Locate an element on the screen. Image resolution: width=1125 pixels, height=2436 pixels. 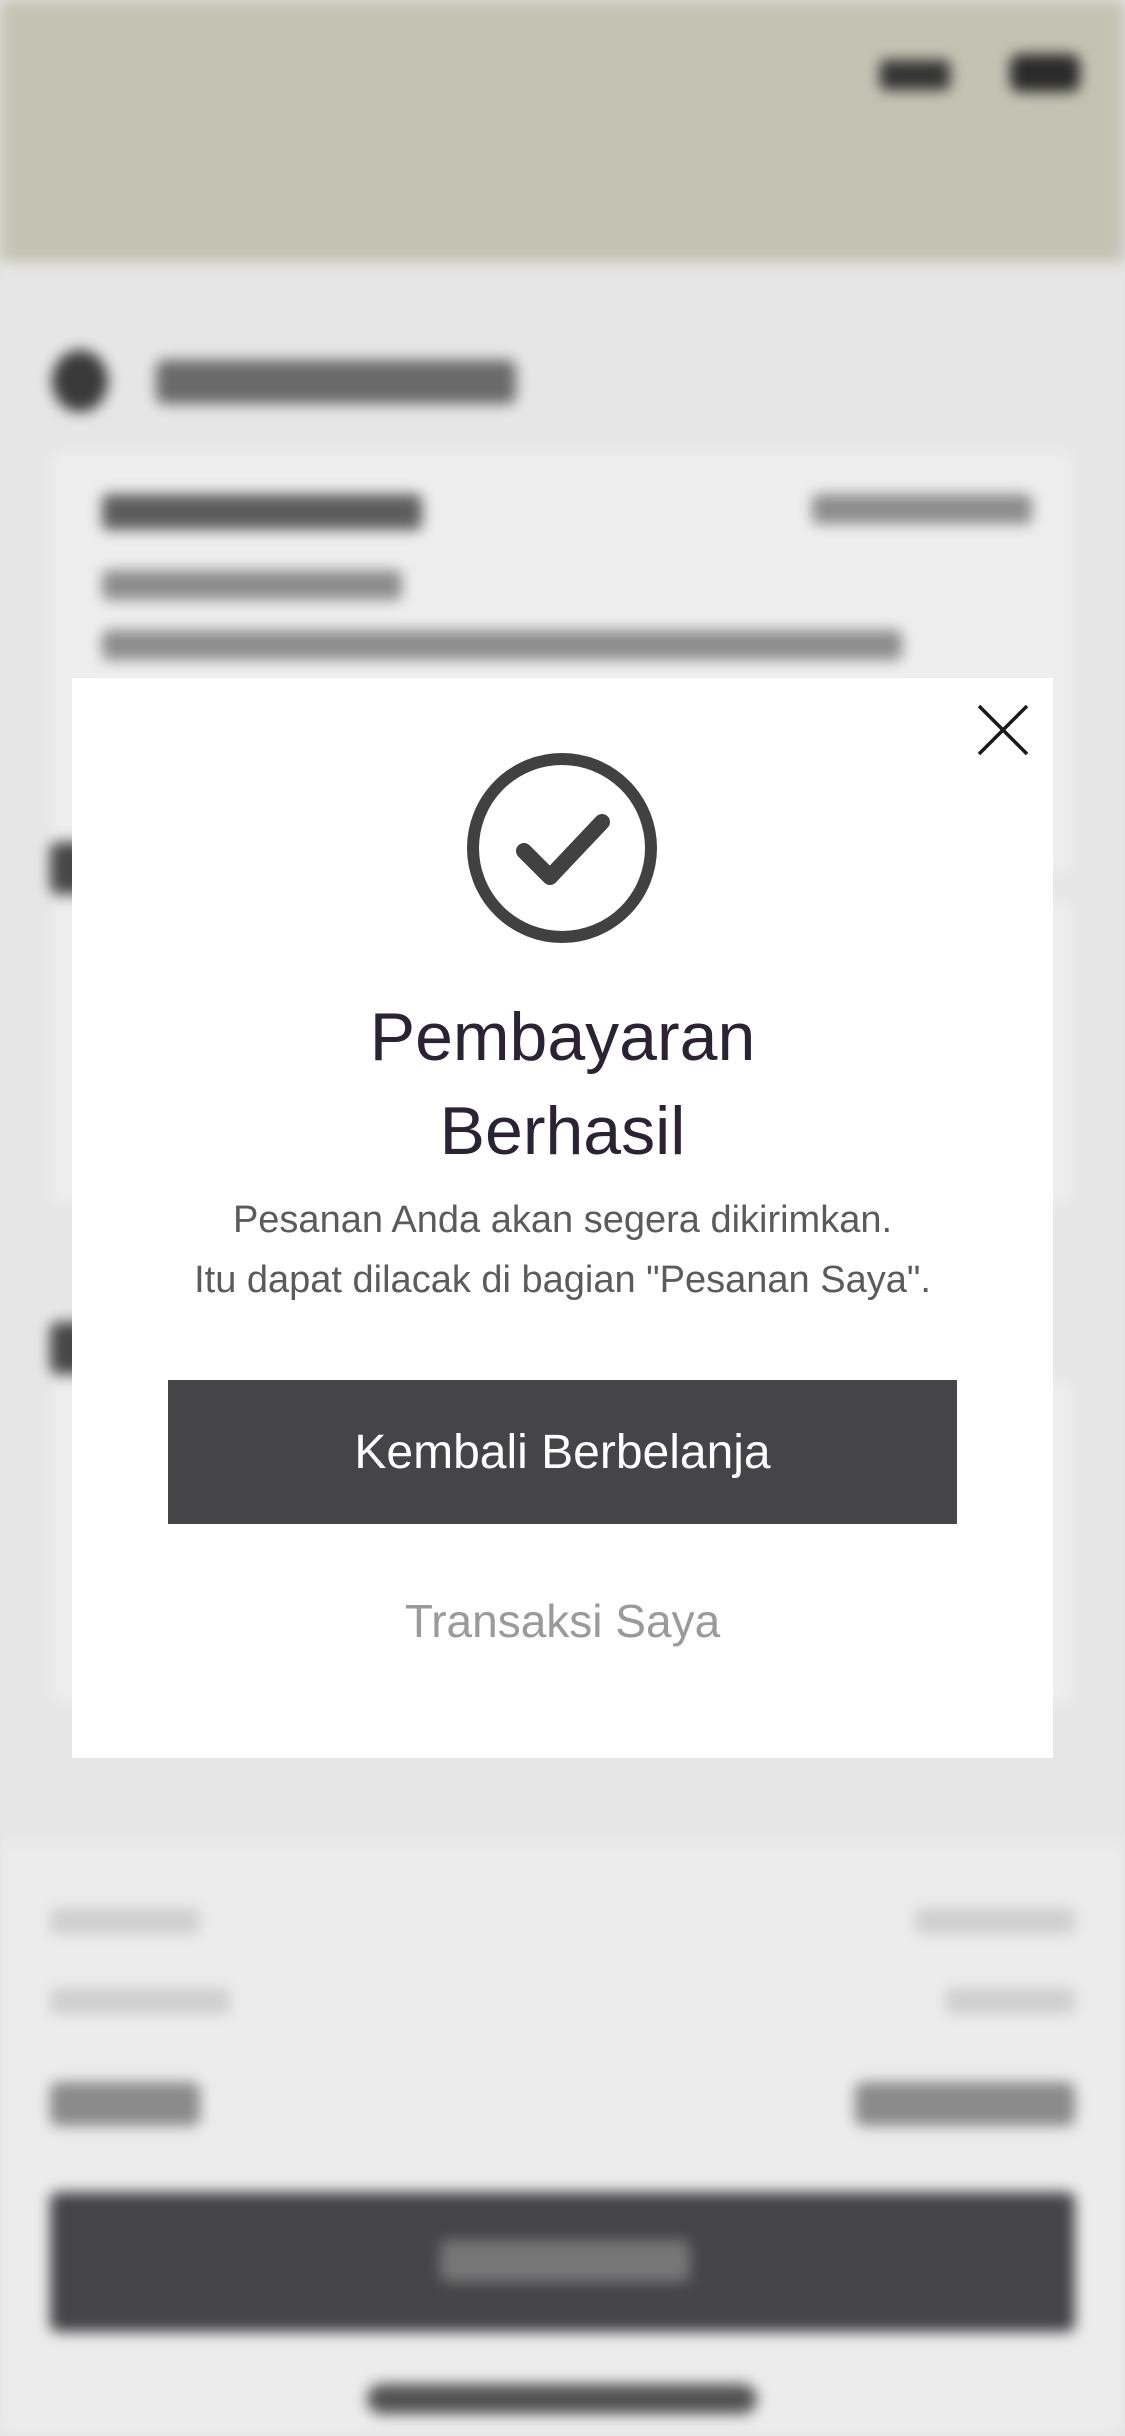
close-icon is located at coordinates (1003, 730).